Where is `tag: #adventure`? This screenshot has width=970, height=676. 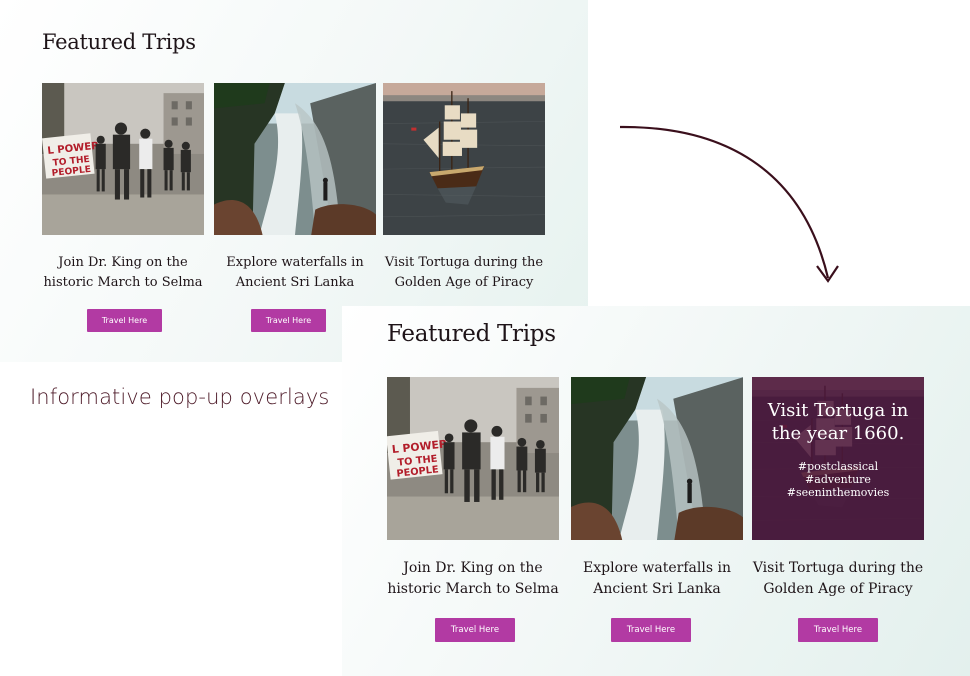
tag: #adventure is located at coordinates (838, 479).